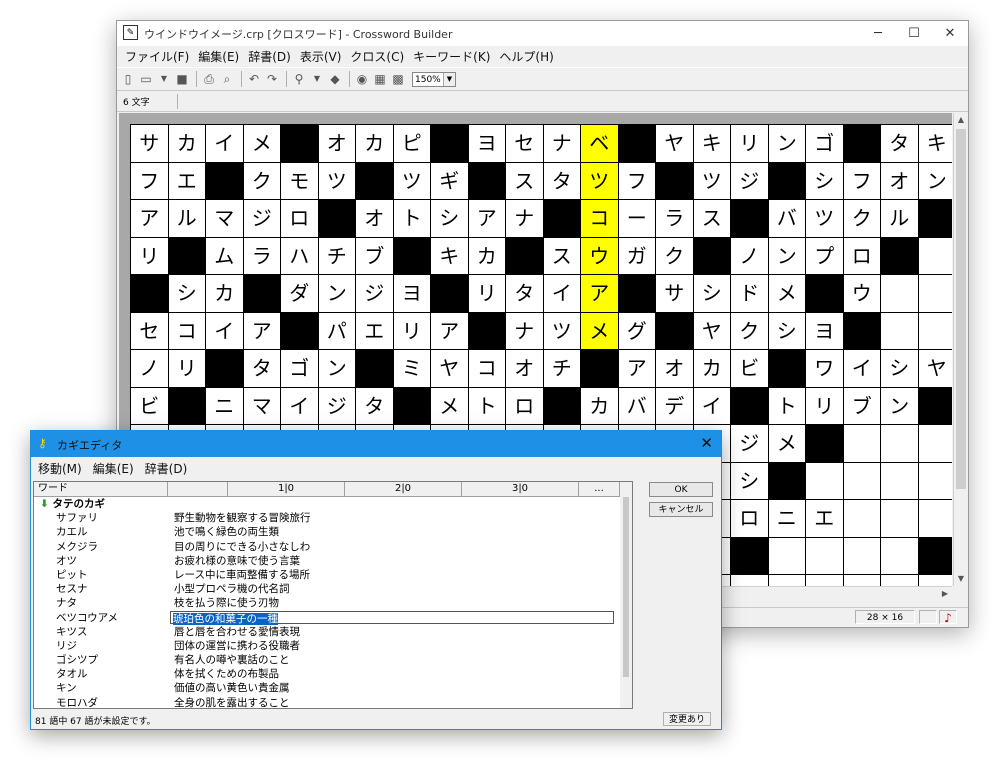 The width and height of the screenshot is (1000, 767). What do you see at coordinates (327, 561) in the screenshot?
I see `clue-row: オツ お疲れ様の意味で使う言葉` at bounding box center [327, 561].